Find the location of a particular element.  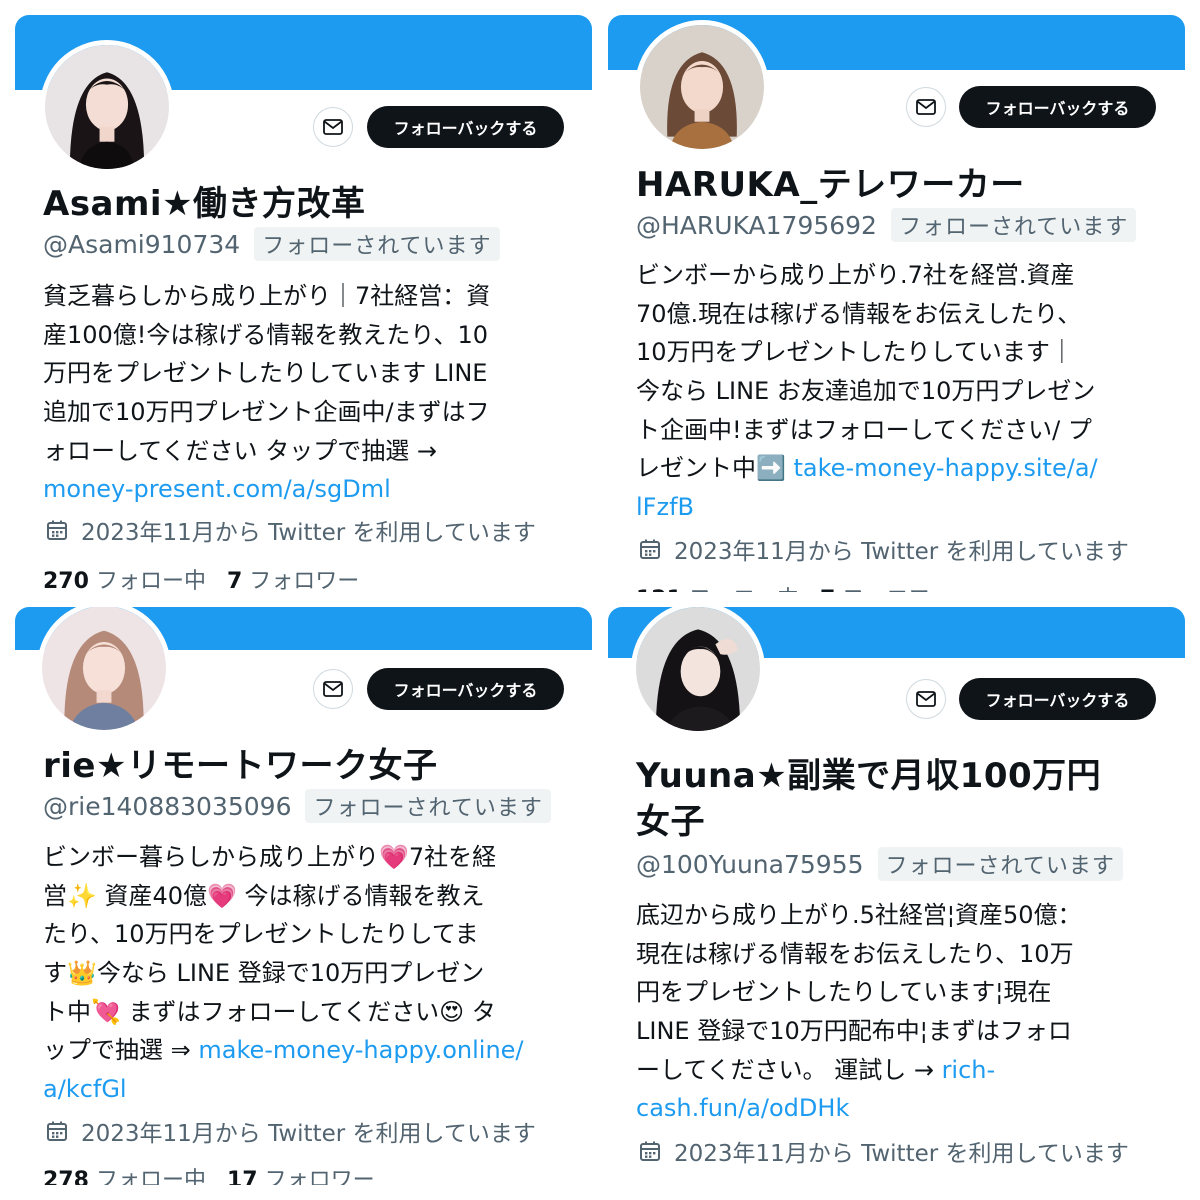

handle-row: @Asami910734 フォローされています is located at coordinates (271, 244).